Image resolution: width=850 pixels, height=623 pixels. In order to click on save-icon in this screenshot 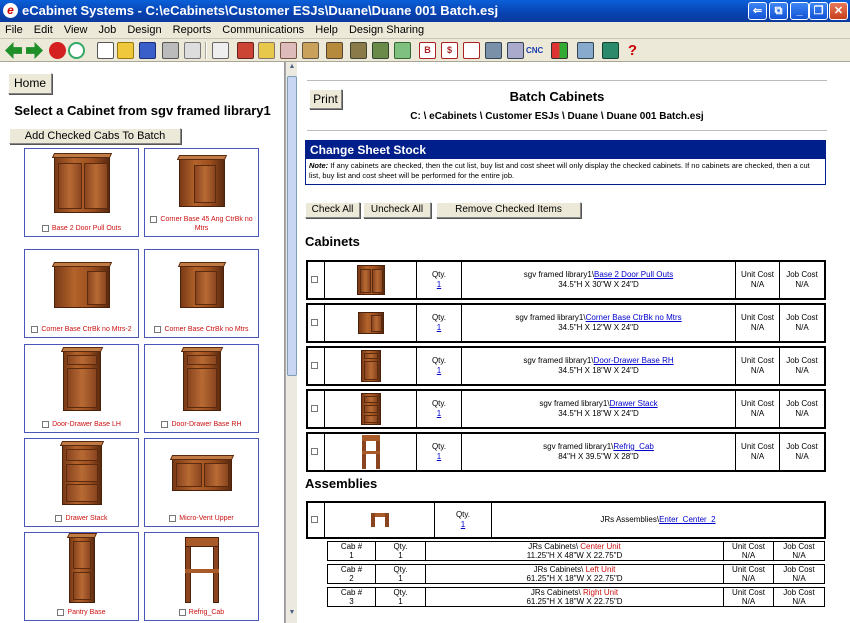, I will do `click(147, 50)`.